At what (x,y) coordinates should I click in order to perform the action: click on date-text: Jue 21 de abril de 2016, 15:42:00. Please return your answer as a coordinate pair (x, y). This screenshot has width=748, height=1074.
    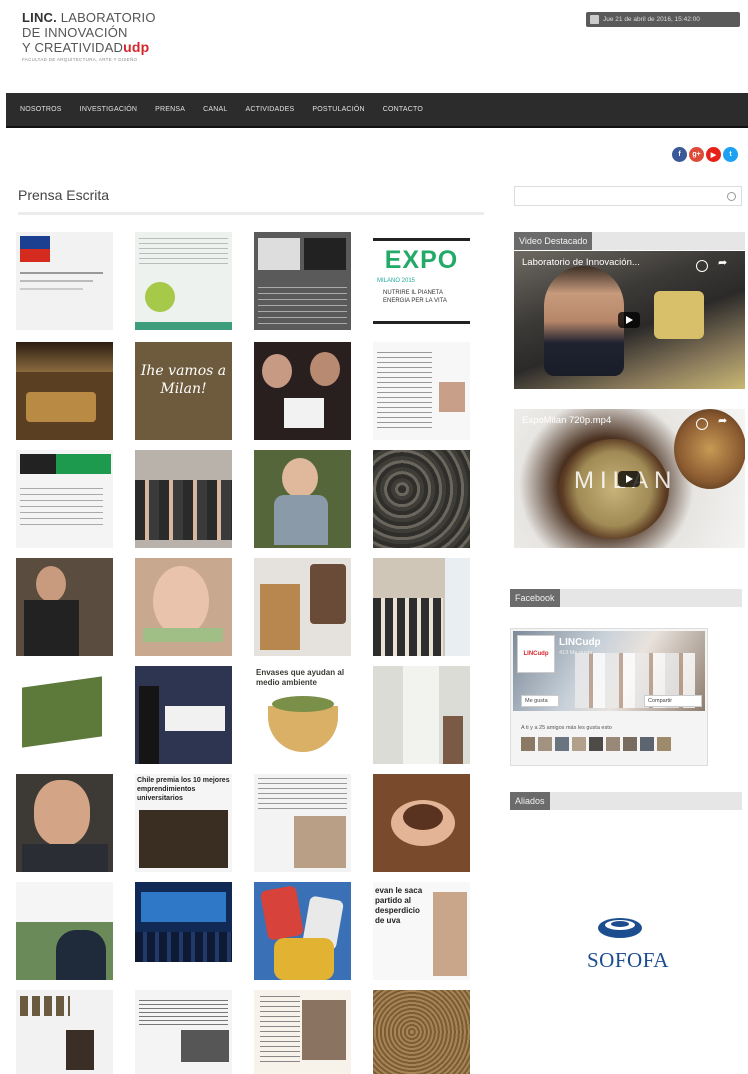
    Looking at the image, I should click on (651, 19).